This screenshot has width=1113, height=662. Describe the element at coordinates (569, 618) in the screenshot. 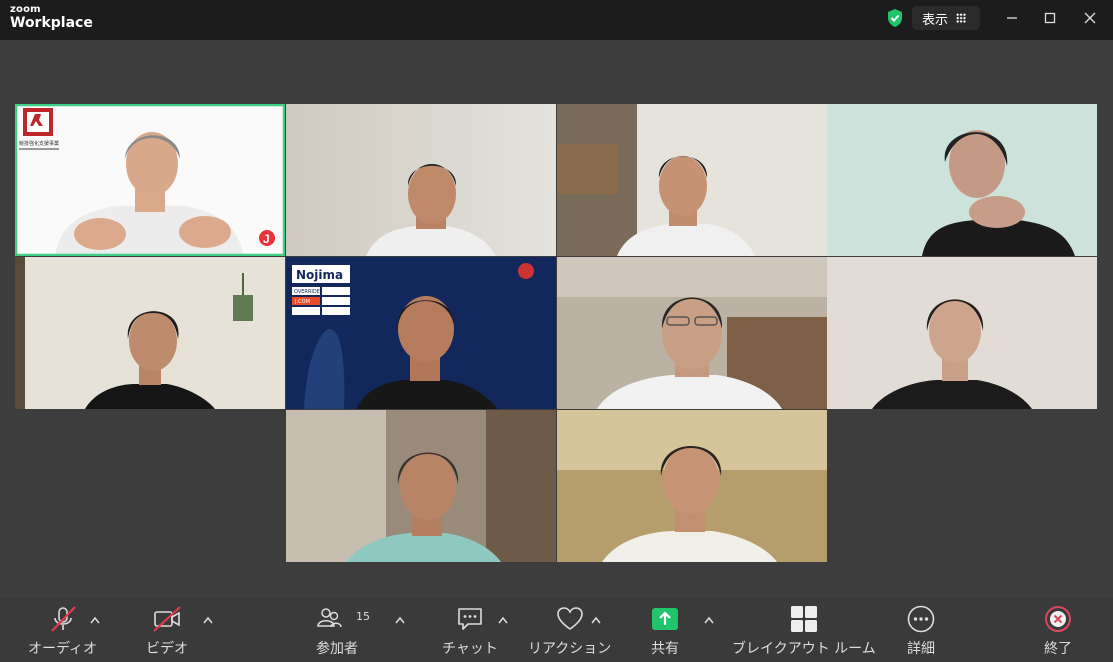

I see `heart-icon` at that location.